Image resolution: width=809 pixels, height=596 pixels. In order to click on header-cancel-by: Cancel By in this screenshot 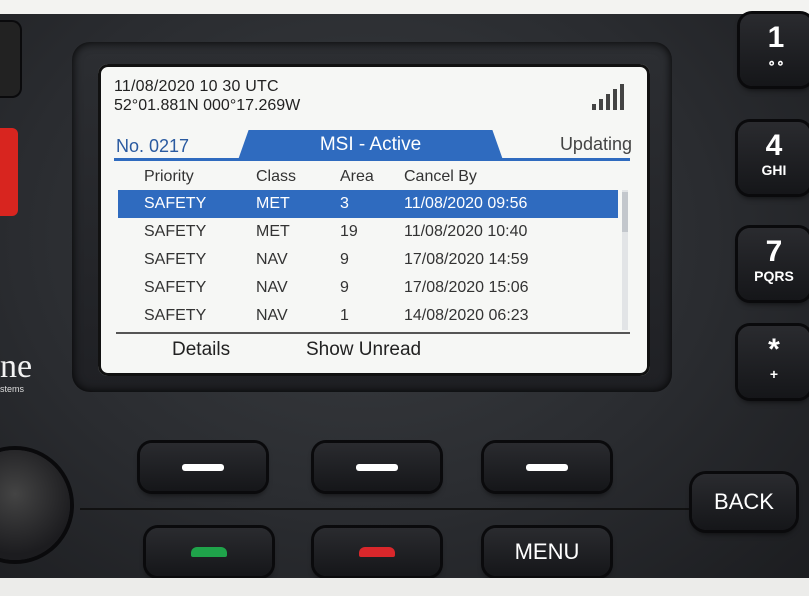, I will do `click(440, 176)`.